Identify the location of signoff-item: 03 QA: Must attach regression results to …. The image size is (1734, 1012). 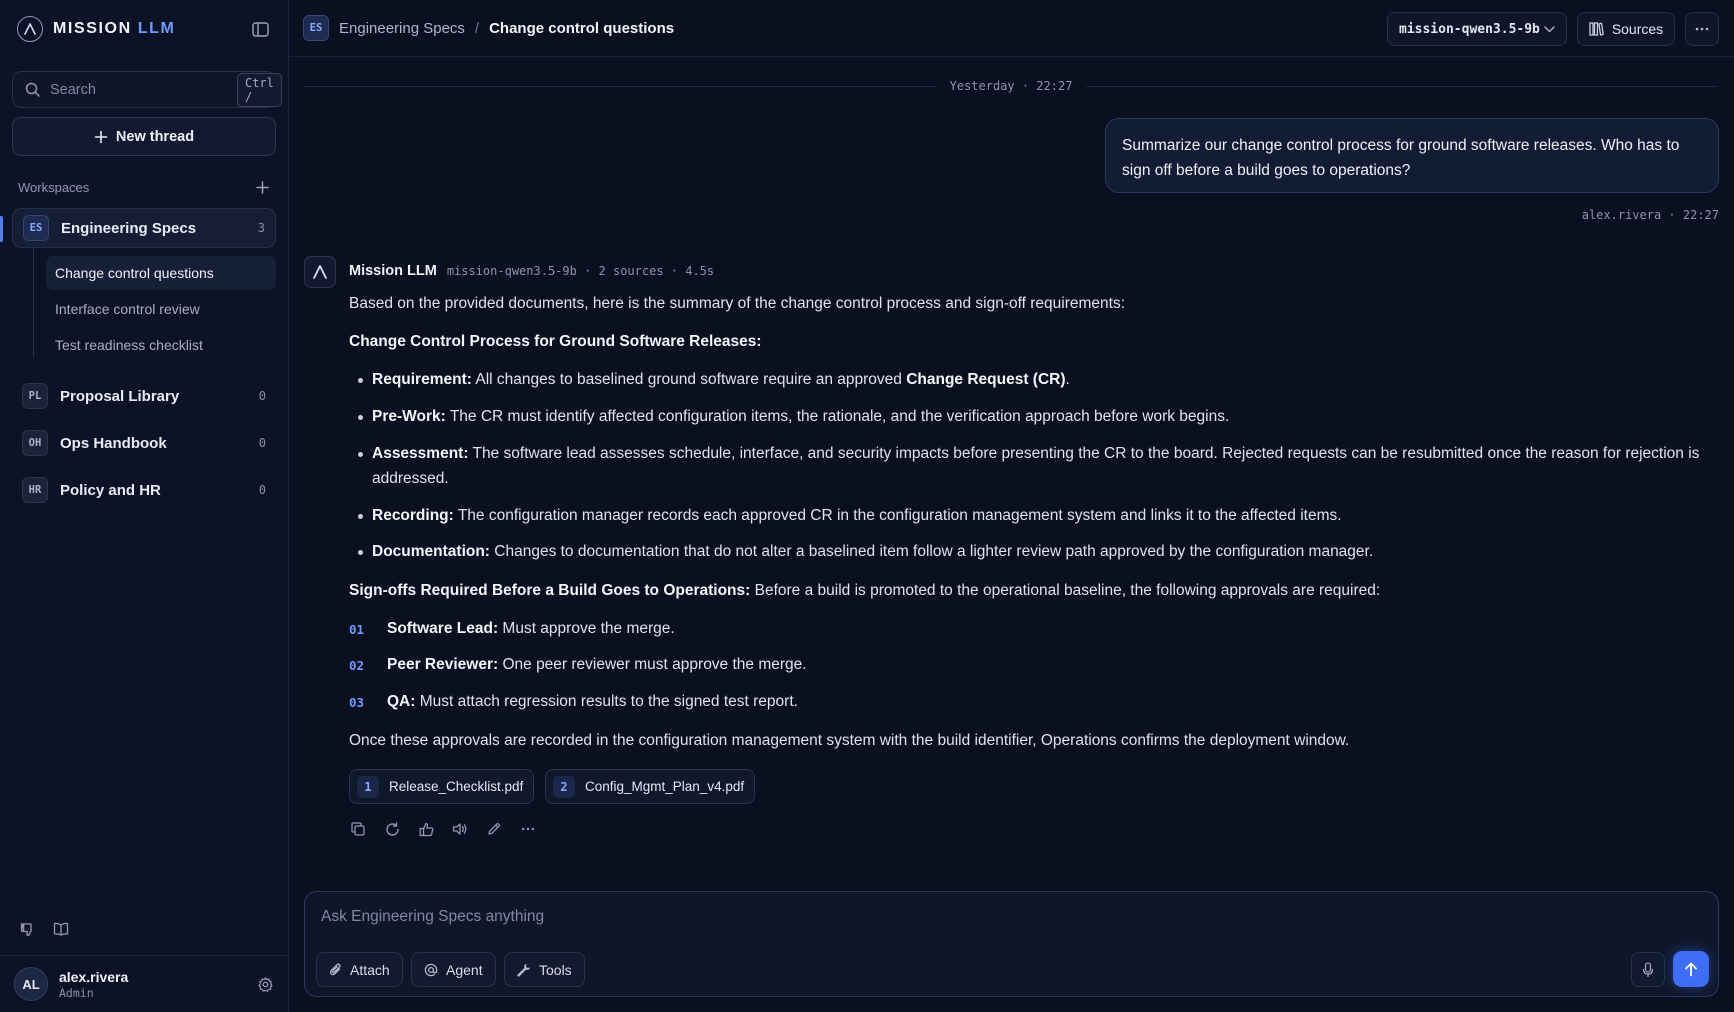
(573, 701).